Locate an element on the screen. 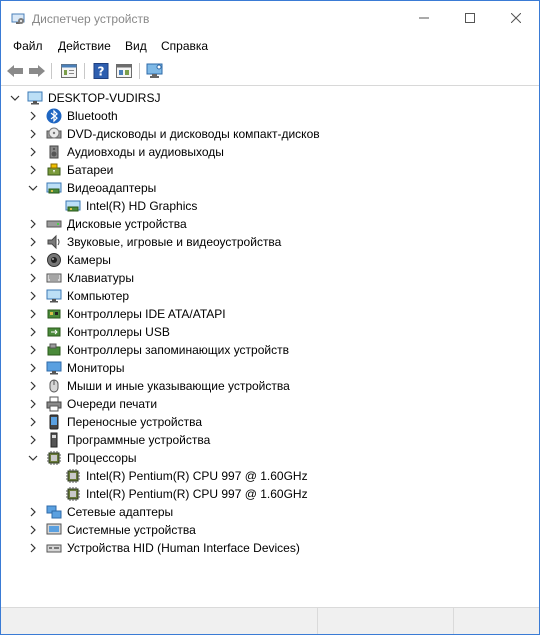 The width and height of the screenshot is (540, 635). close-icon is located at coordinates (516, 18).